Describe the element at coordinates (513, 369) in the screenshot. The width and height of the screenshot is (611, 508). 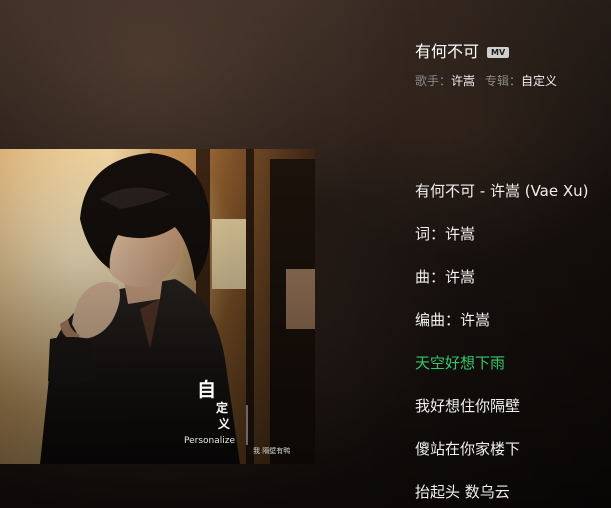
I see `lyric-line-active: 天空好想下雨` at that location.